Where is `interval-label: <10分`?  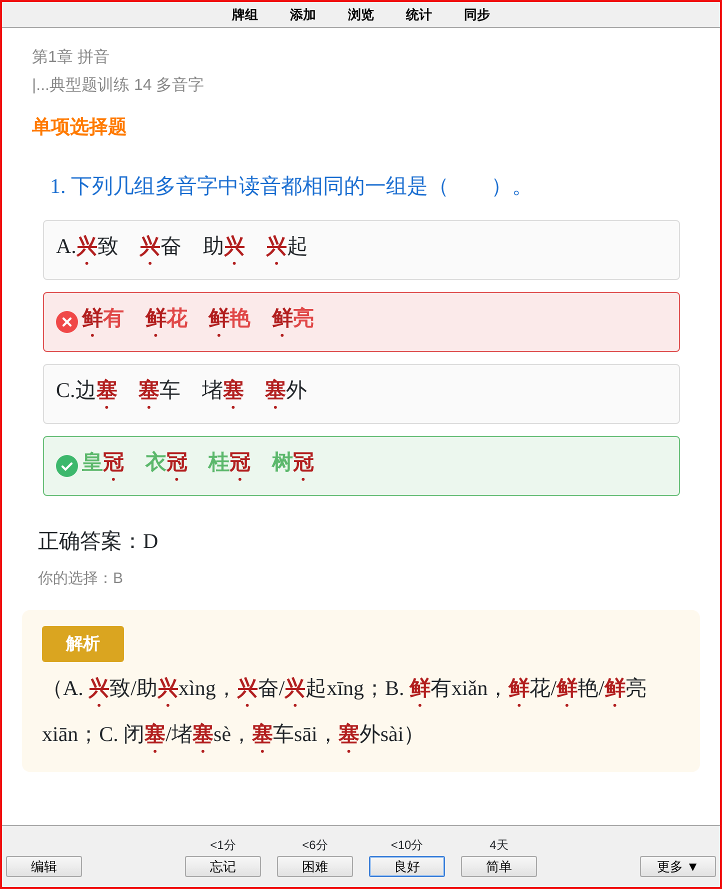 interval-label: <10分 is located at coordinates (407, 845).